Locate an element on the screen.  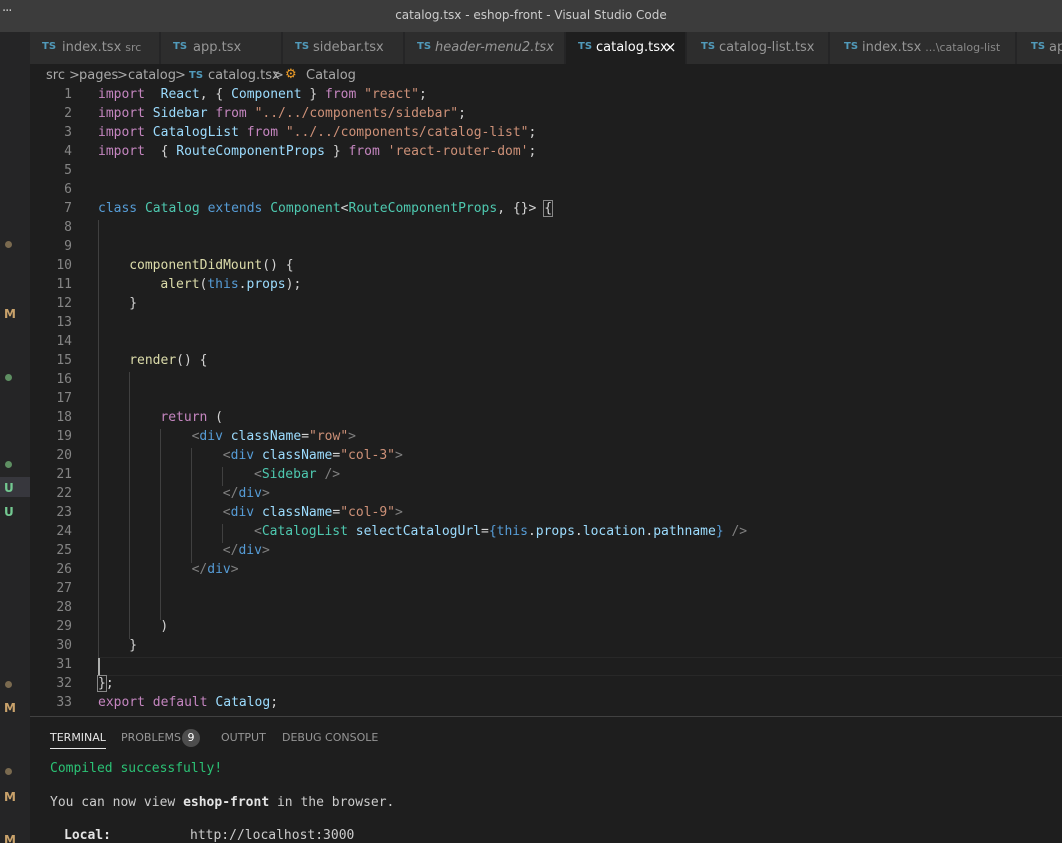
tab-index-src: TS index.tsx src is located at coordinates (95, 48).